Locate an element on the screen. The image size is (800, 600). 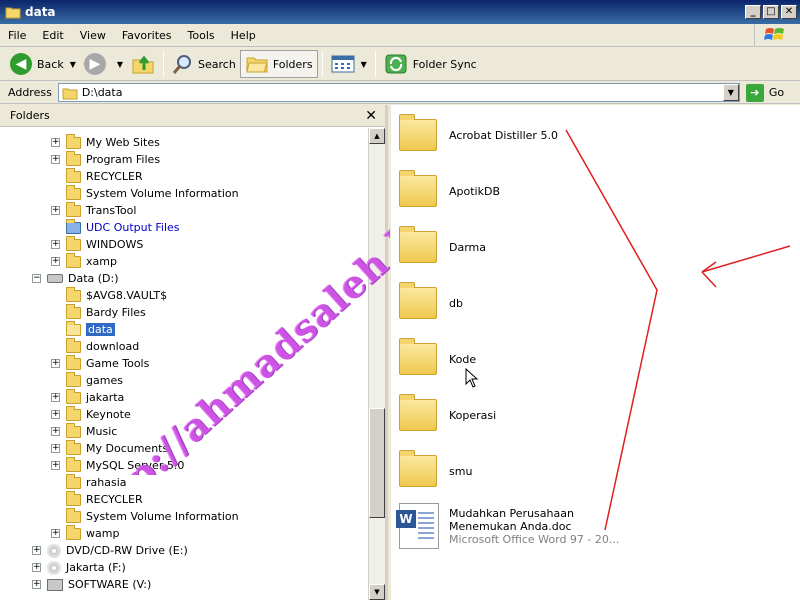
scroll-down-button: ▼ is located at coordinates (377, 592).